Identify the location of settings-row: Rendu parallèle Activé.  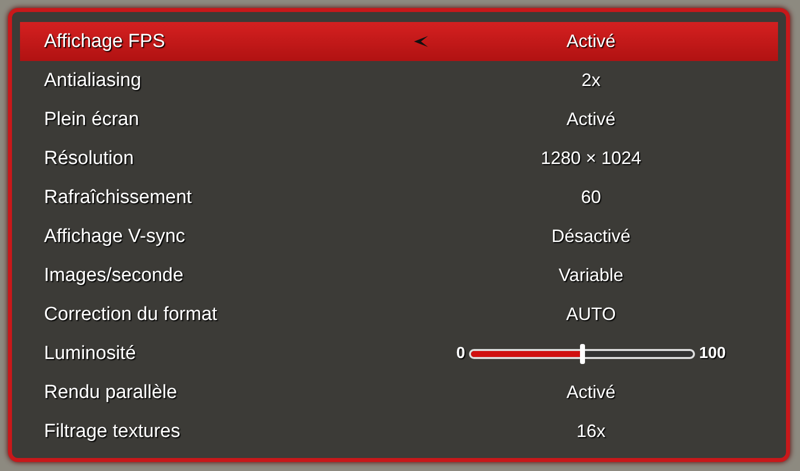
(399, 392).